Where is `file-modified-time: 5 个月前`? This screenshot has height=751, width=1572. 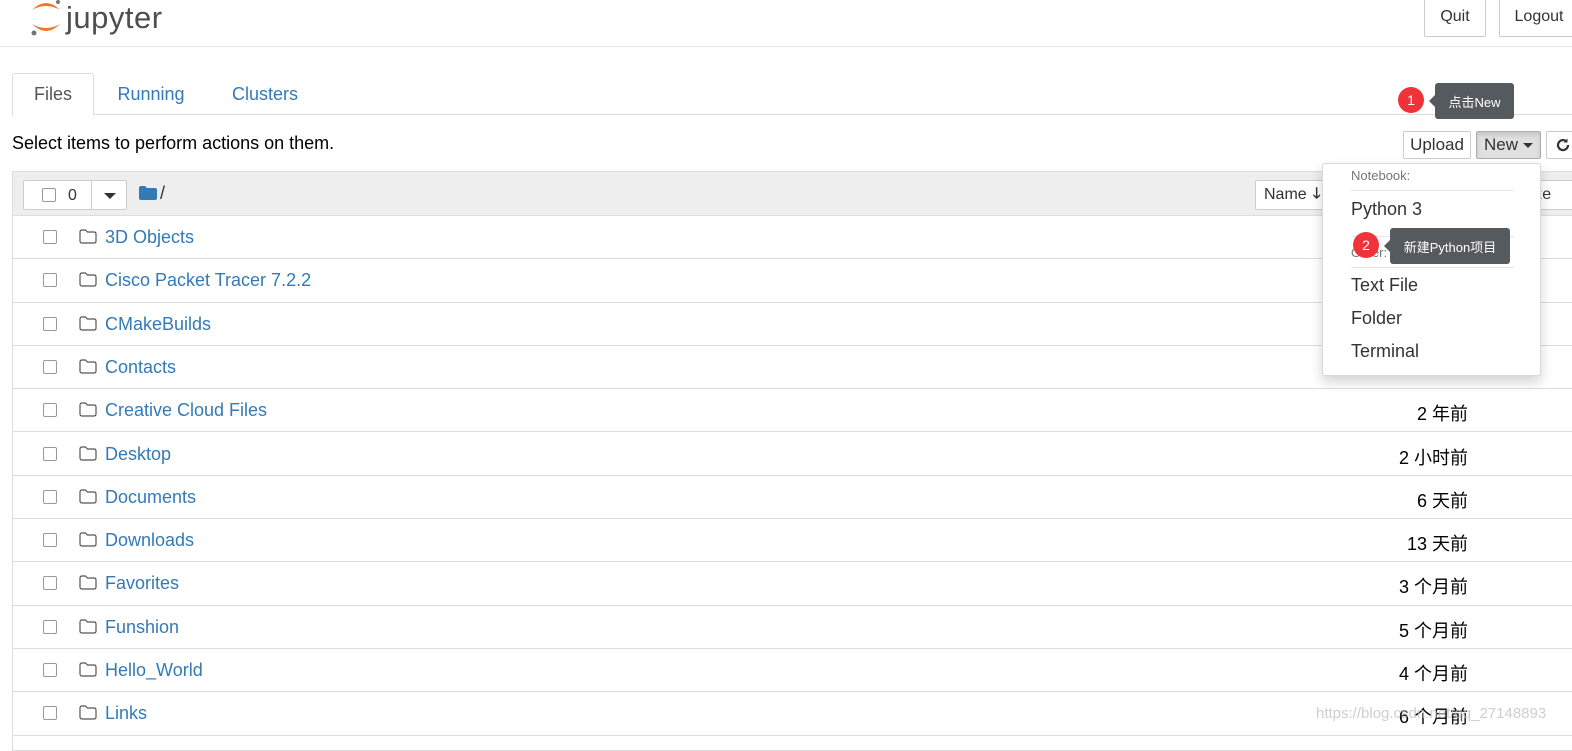
file-modified-time: 5 个月前 is located at coordinates (1433, 630).